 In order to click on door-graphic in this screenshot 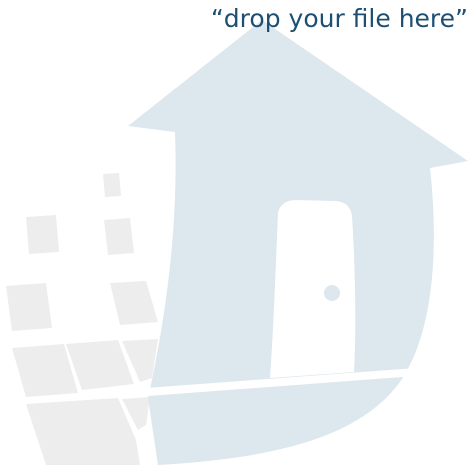, I will do `click(313, 289)`.